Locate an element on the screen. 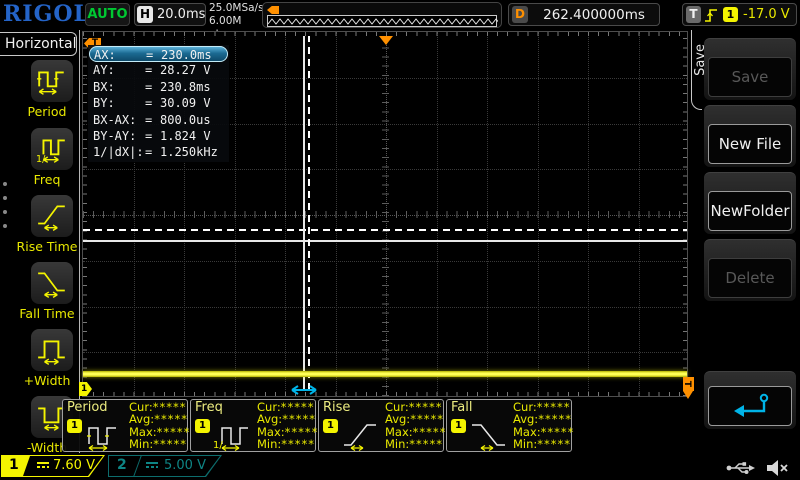  fall-meas-icon is located at coordinates (488, 437).